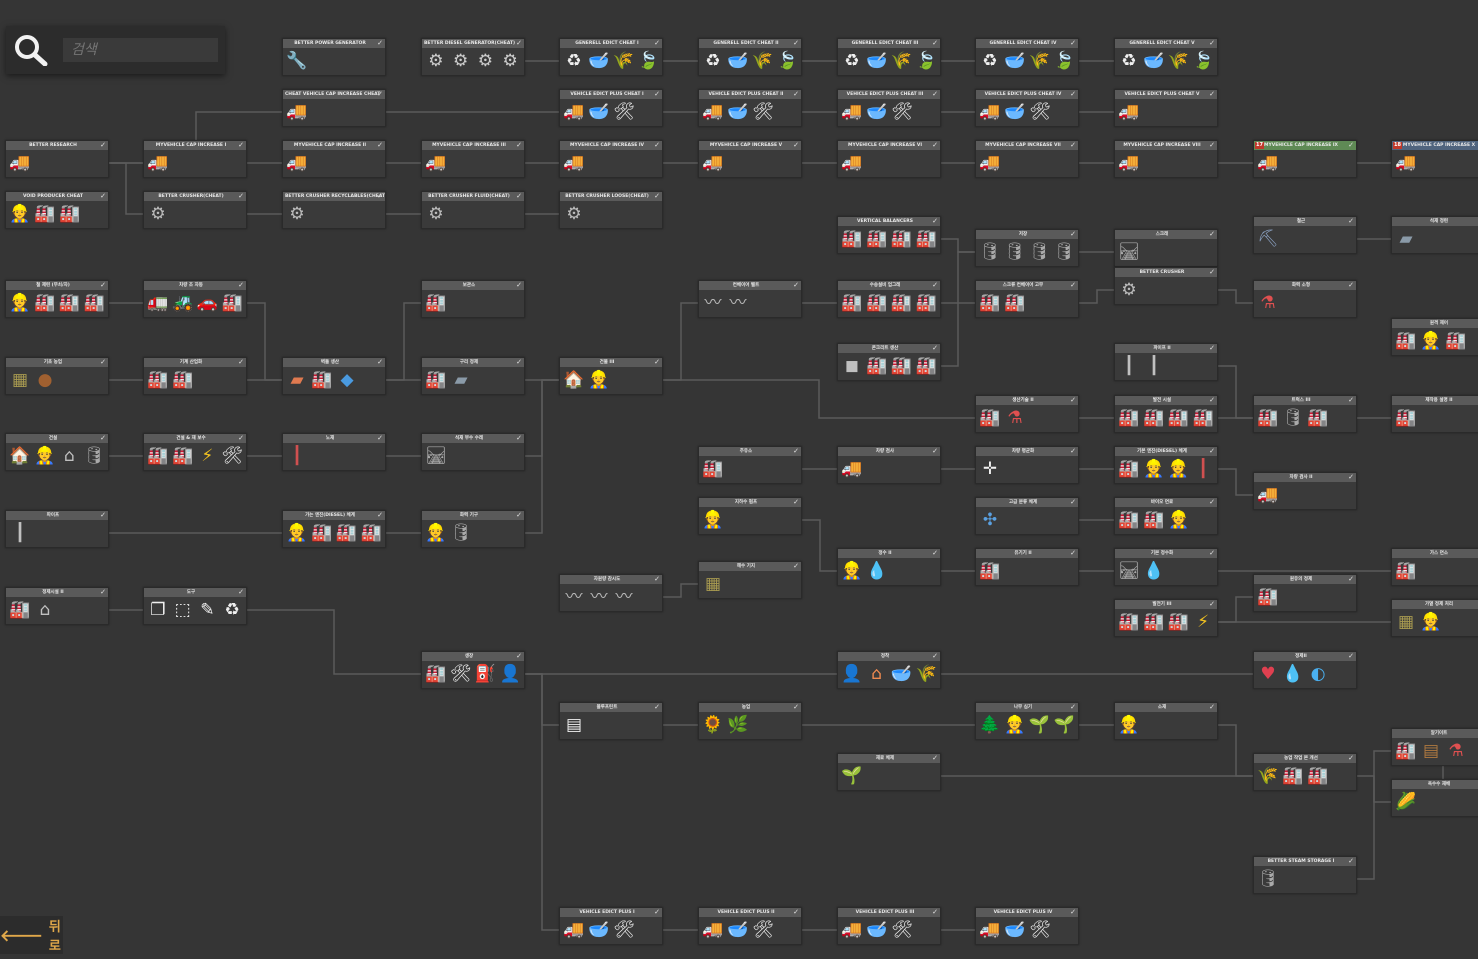  What do you see at coordinates (208, 610) in the screenshot?
I see `picker-icon: ✎` at bounding box center [208, 610].